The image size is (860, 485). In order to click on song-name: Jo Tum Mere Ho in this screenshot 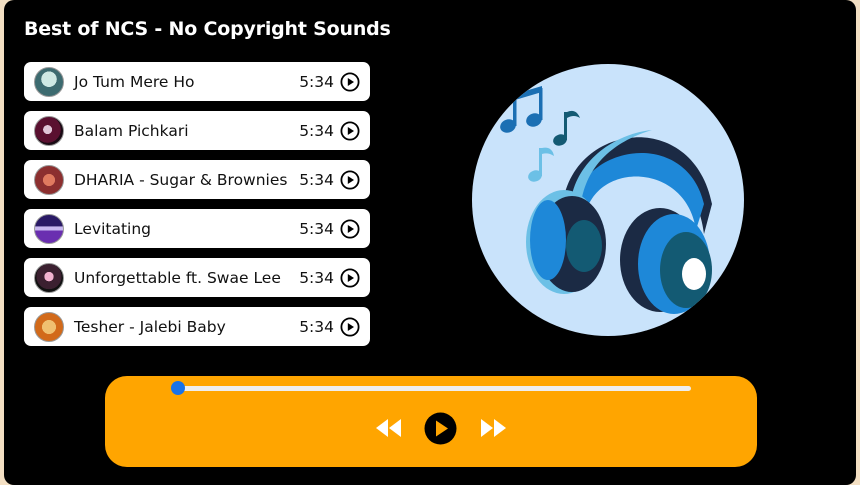, I will do `click(134, 81)`.